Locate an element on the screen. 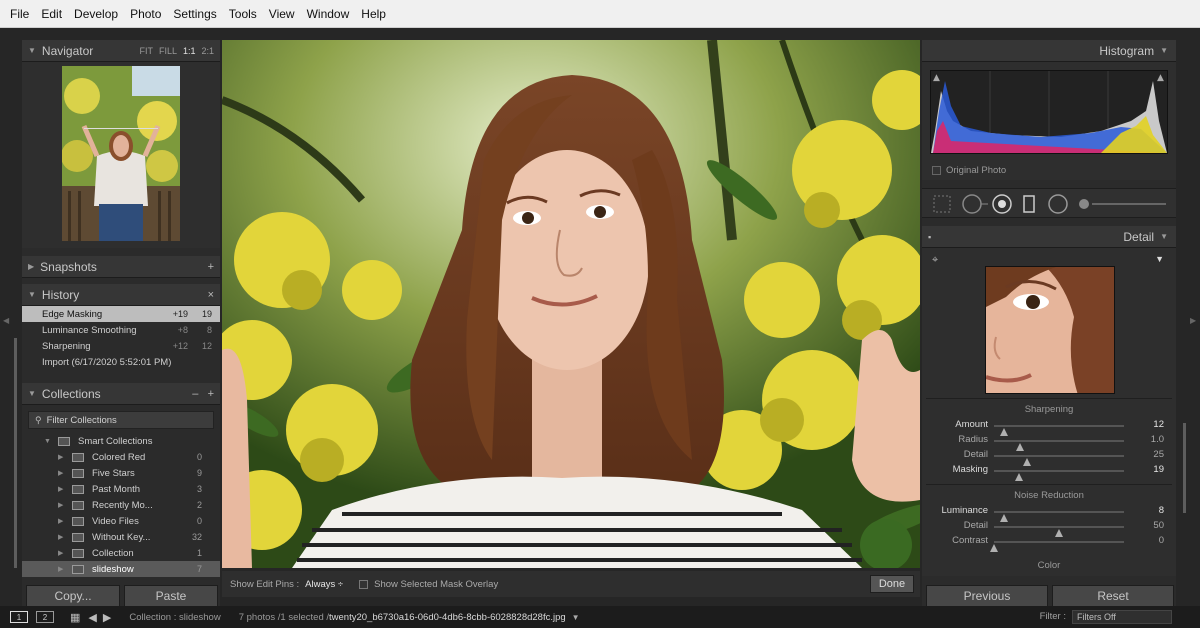 The height and width of the screenshot is (628, 1200). slider-radius: Radius 1.0 is located at coordinates (1049, 442).